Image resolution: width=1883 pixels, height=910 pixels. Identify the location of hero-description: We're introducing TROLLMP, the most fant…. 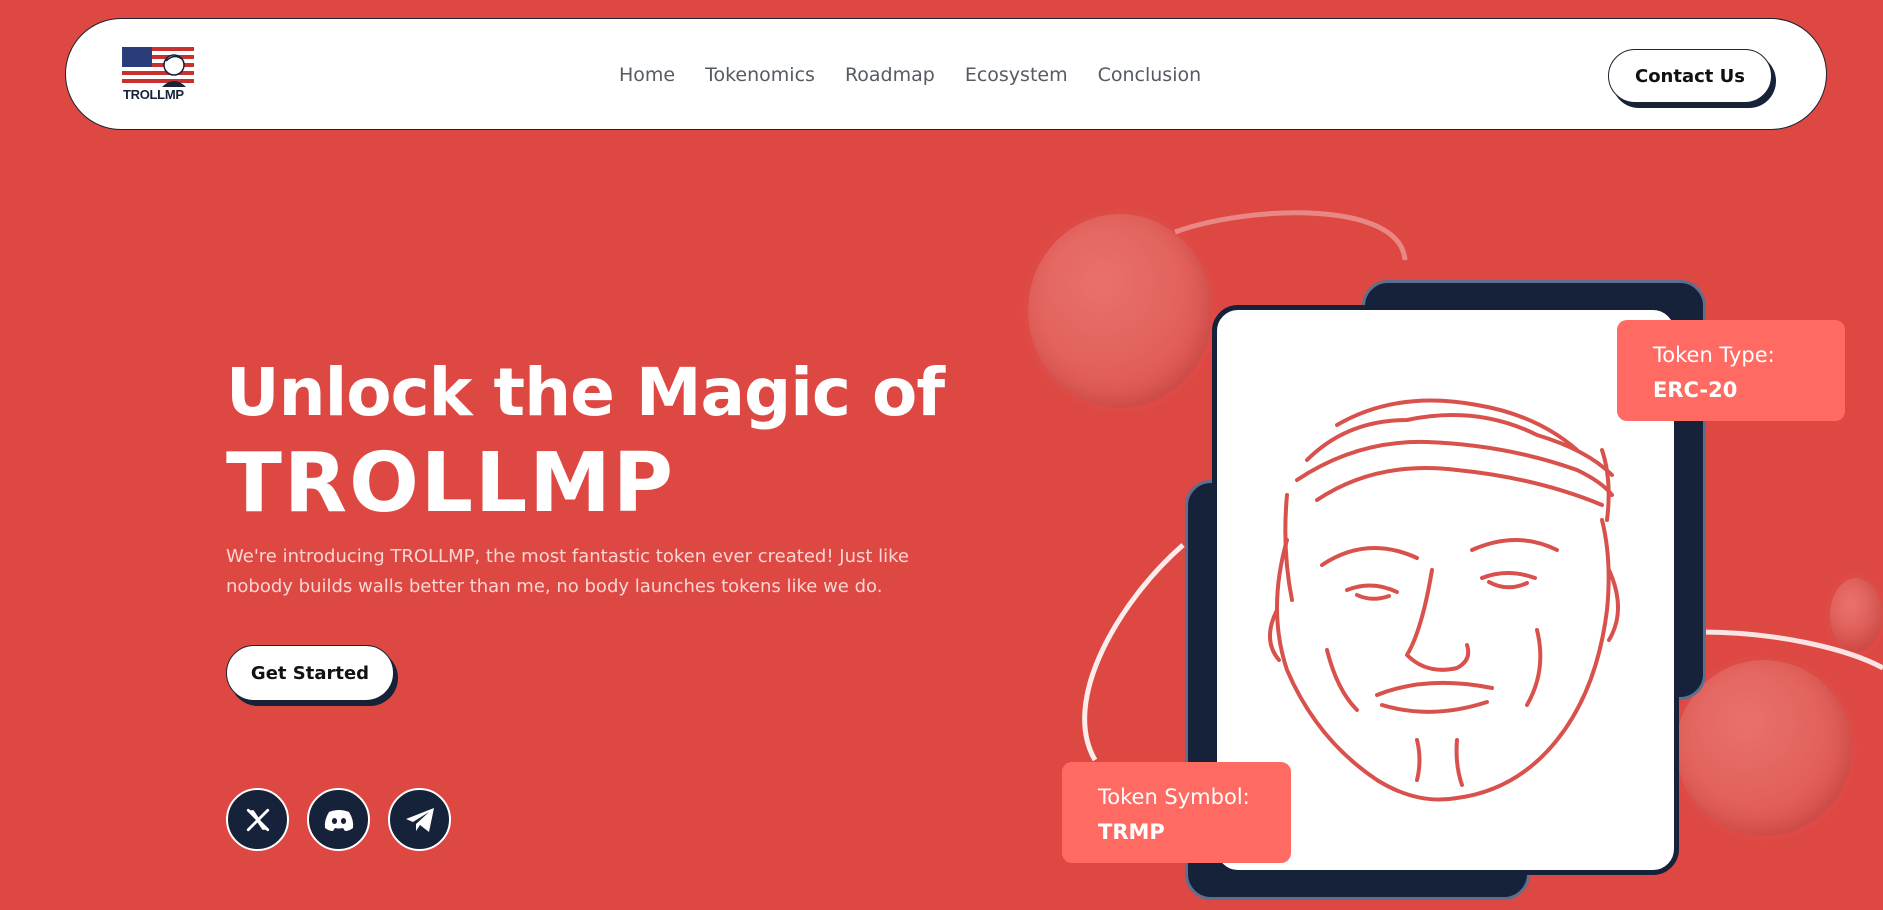
(567, 571).